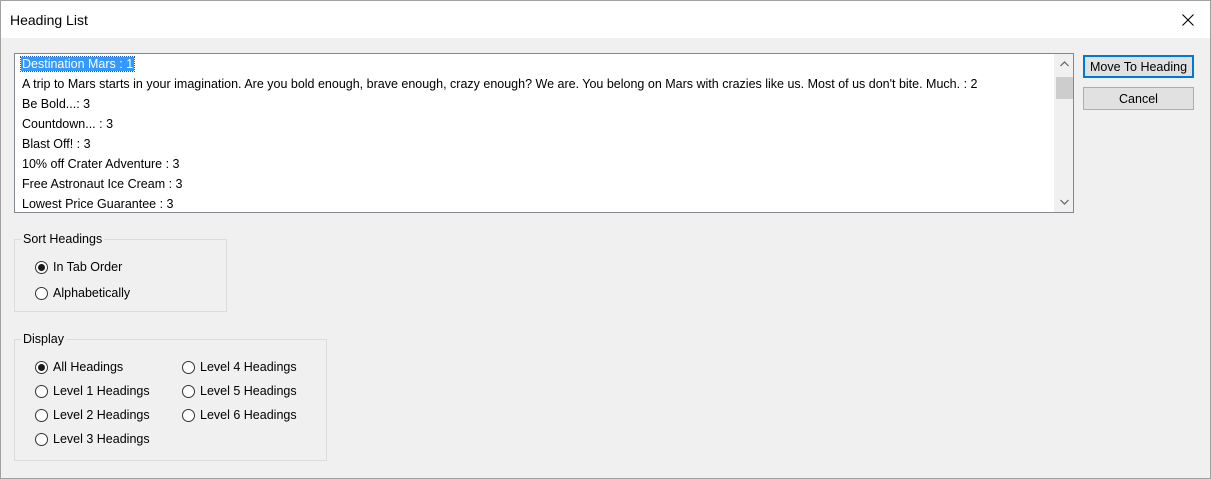  I want to click on close-button, so click(1188, 19).